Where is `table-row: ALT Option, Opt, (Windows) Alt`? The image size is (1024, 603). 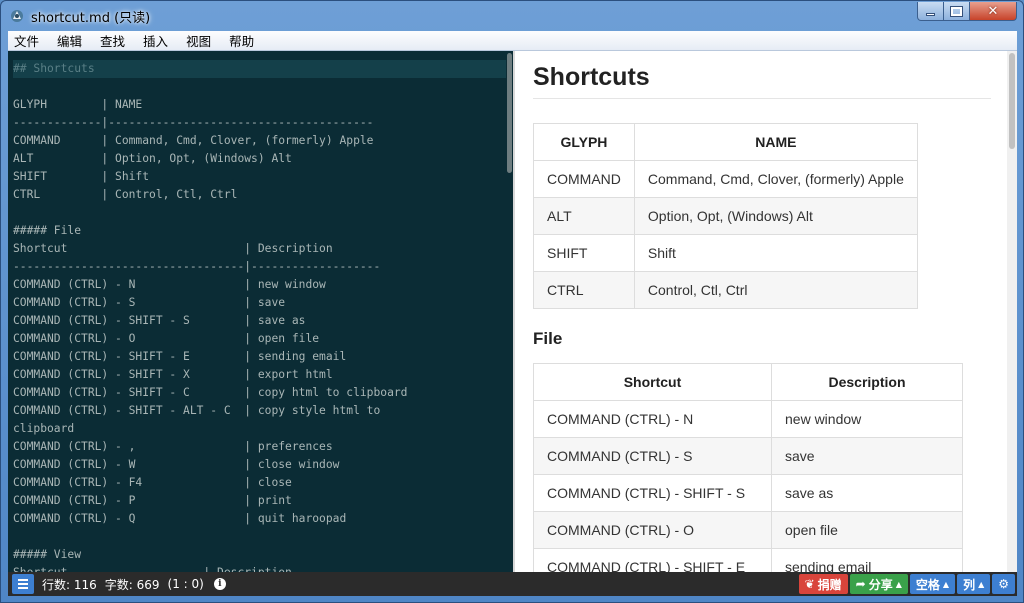 table-row: ALT Option, Opt, (Windows) Alt is located at coordinates (725, 216).